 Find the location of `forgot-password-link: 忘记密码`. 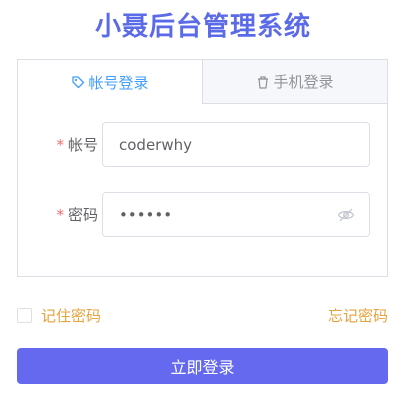

forgot-password-link: 忘记密码 is located at coordinates (358, 315).